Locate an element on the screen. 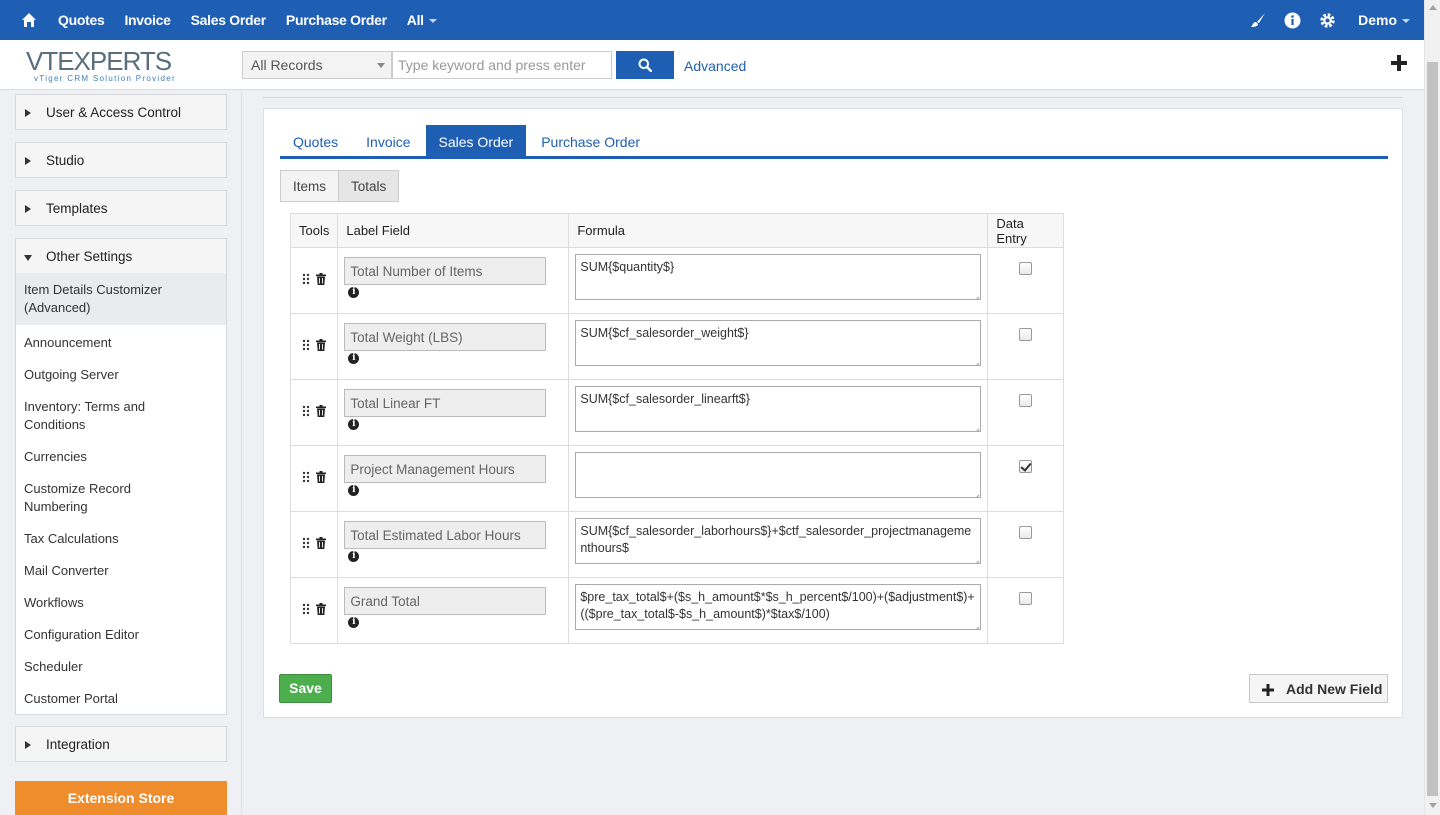  sidebar-item-outgoing-server: Outgoing Server is located at coordinates (121, 375).